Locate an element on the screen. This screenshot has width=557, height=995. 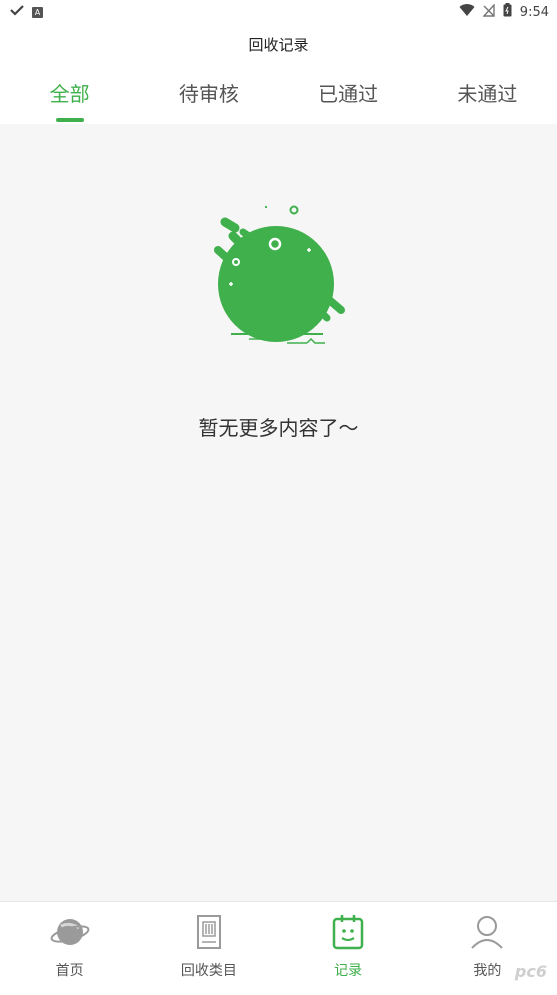
status-bar: A 9:54 is located at coordinates (278, 12).